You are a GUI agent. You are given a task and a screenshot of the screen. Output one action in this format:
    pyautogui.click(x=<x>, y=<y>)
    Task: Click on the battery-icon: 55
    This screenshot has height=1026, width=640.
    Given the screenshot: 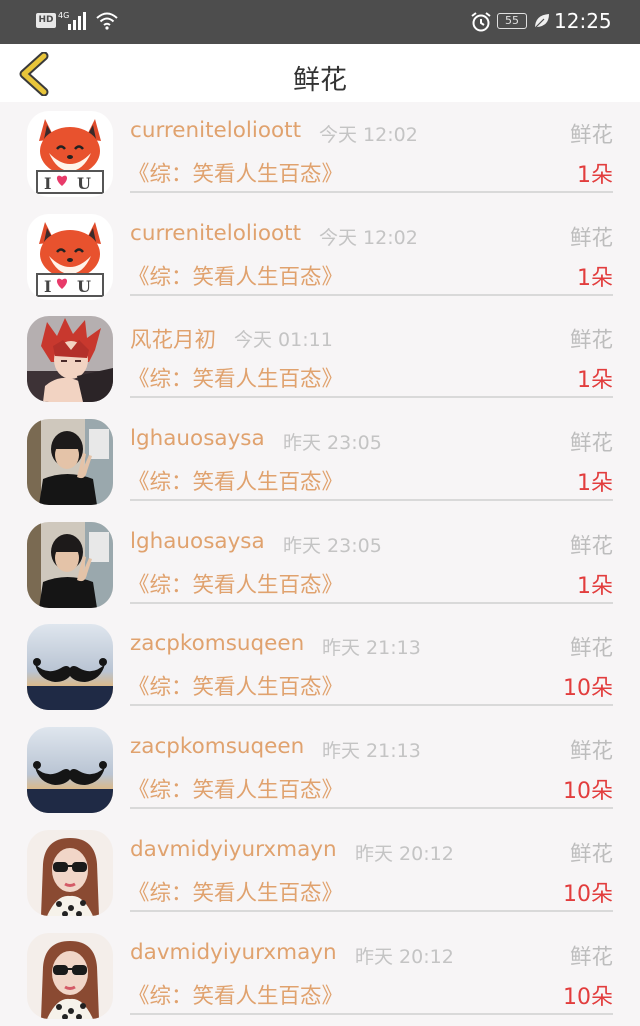 What is the action you would take?
    pyautogui.click(x=512, y=21)
    